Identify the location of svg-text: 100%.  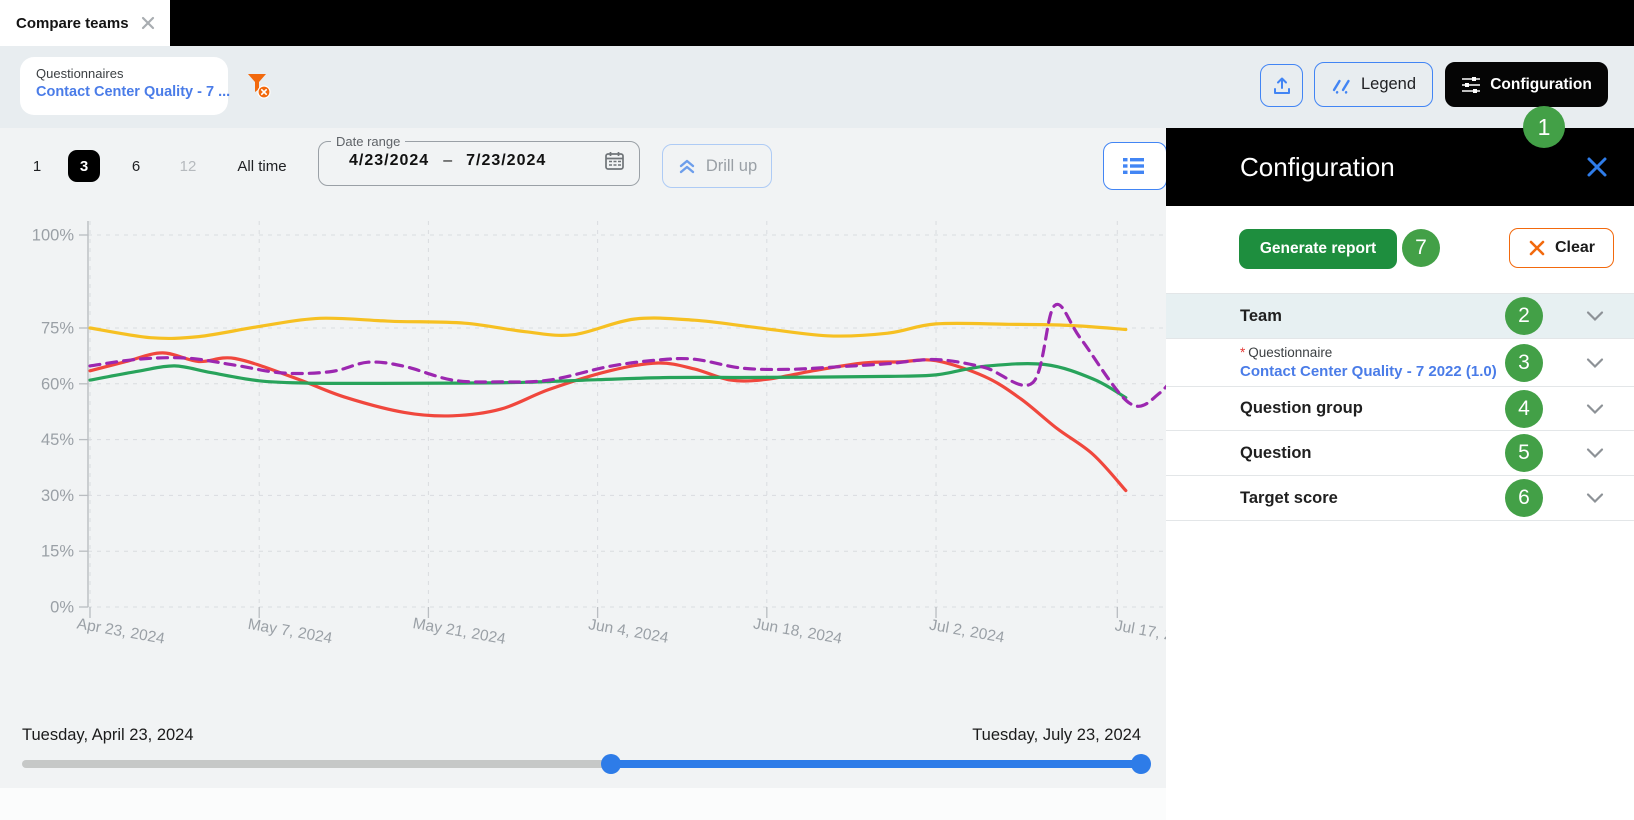
(53, 236).